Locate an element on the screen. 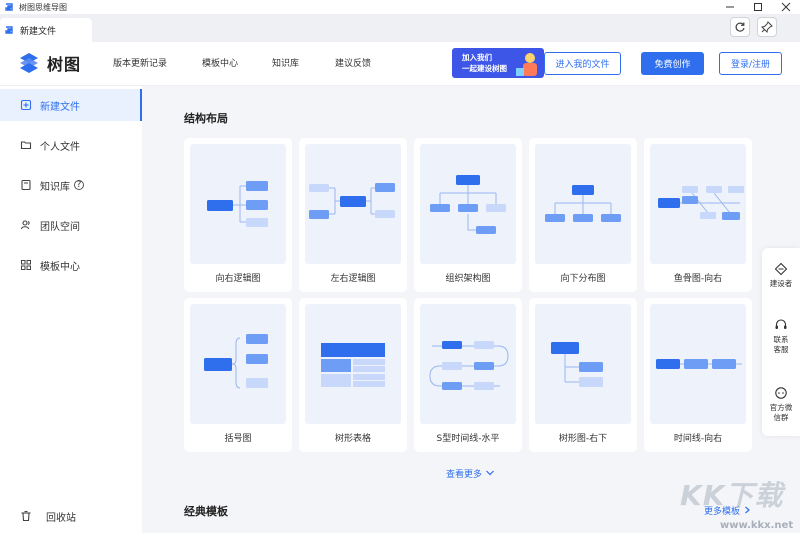  template-card-bracket: 括号图 is located at coordinates (238, 375).